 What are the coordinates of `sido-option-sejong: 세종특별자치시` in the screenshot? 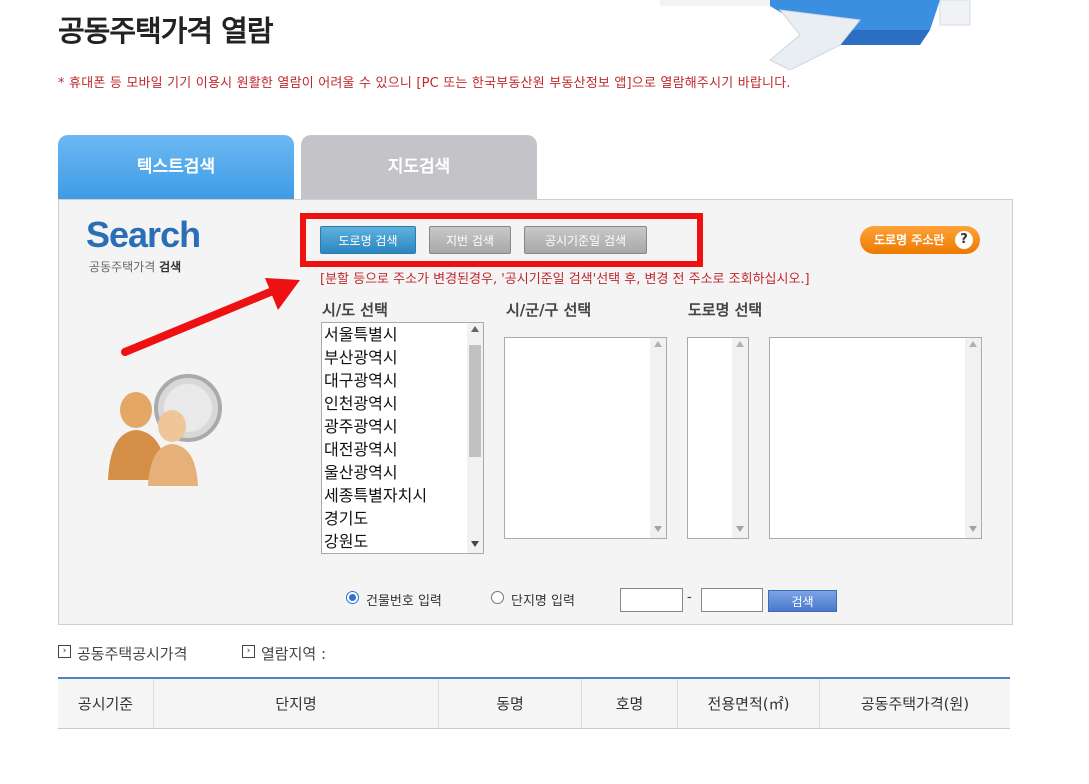 It's located at (403, 495).